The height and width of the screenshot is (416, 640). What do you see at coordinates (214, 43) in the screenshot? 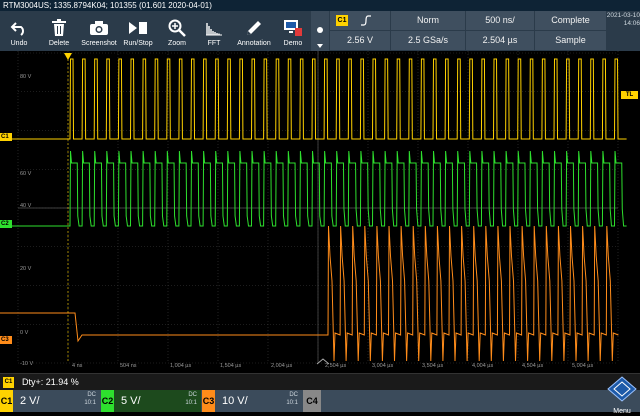
I see `fft-label: FFT` at bounding box center [214, 43].